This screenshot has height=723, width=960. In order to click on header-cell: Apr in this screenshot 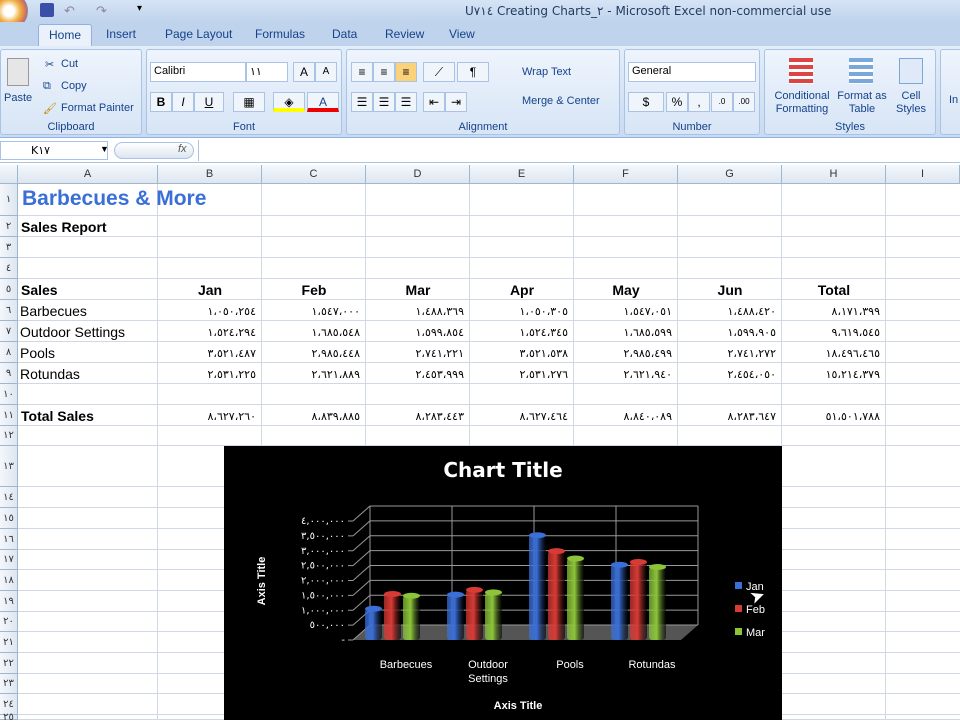, I will do `click(522, 290)`.